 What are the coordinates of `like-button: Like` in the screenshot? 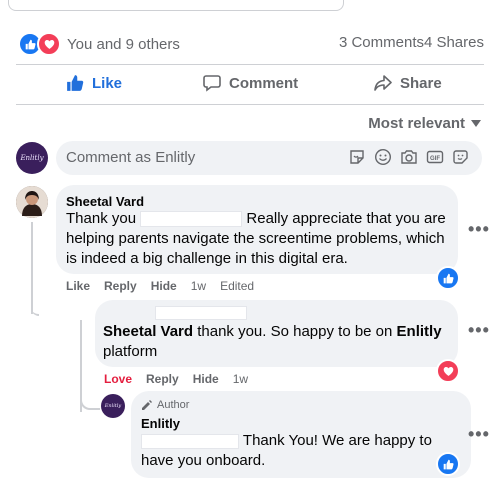 It's located at (94, 83).